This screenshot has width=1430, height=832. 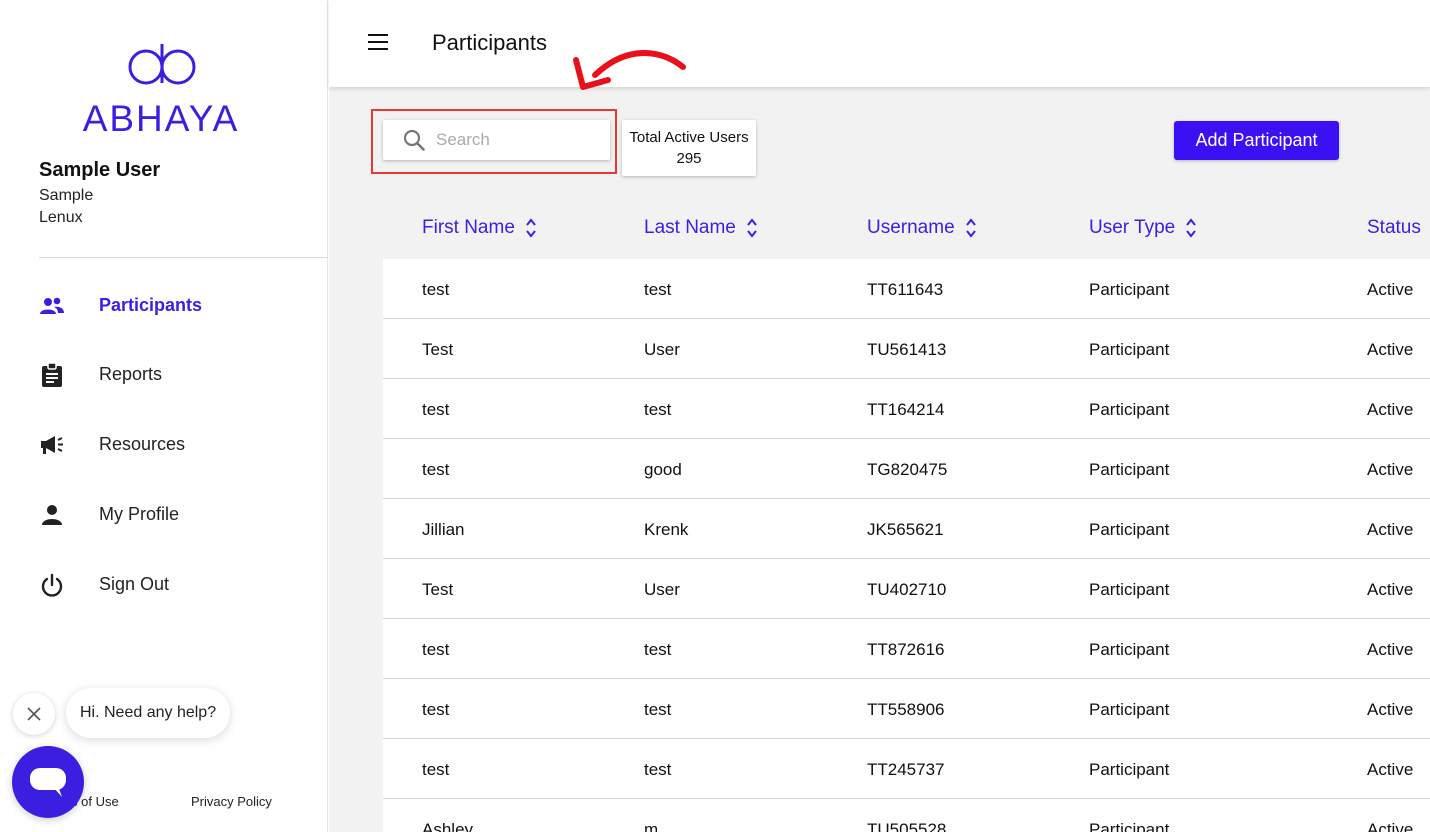 I want to click on table-row: test test TT611643 Participant Active, so click(x=906, y=289).